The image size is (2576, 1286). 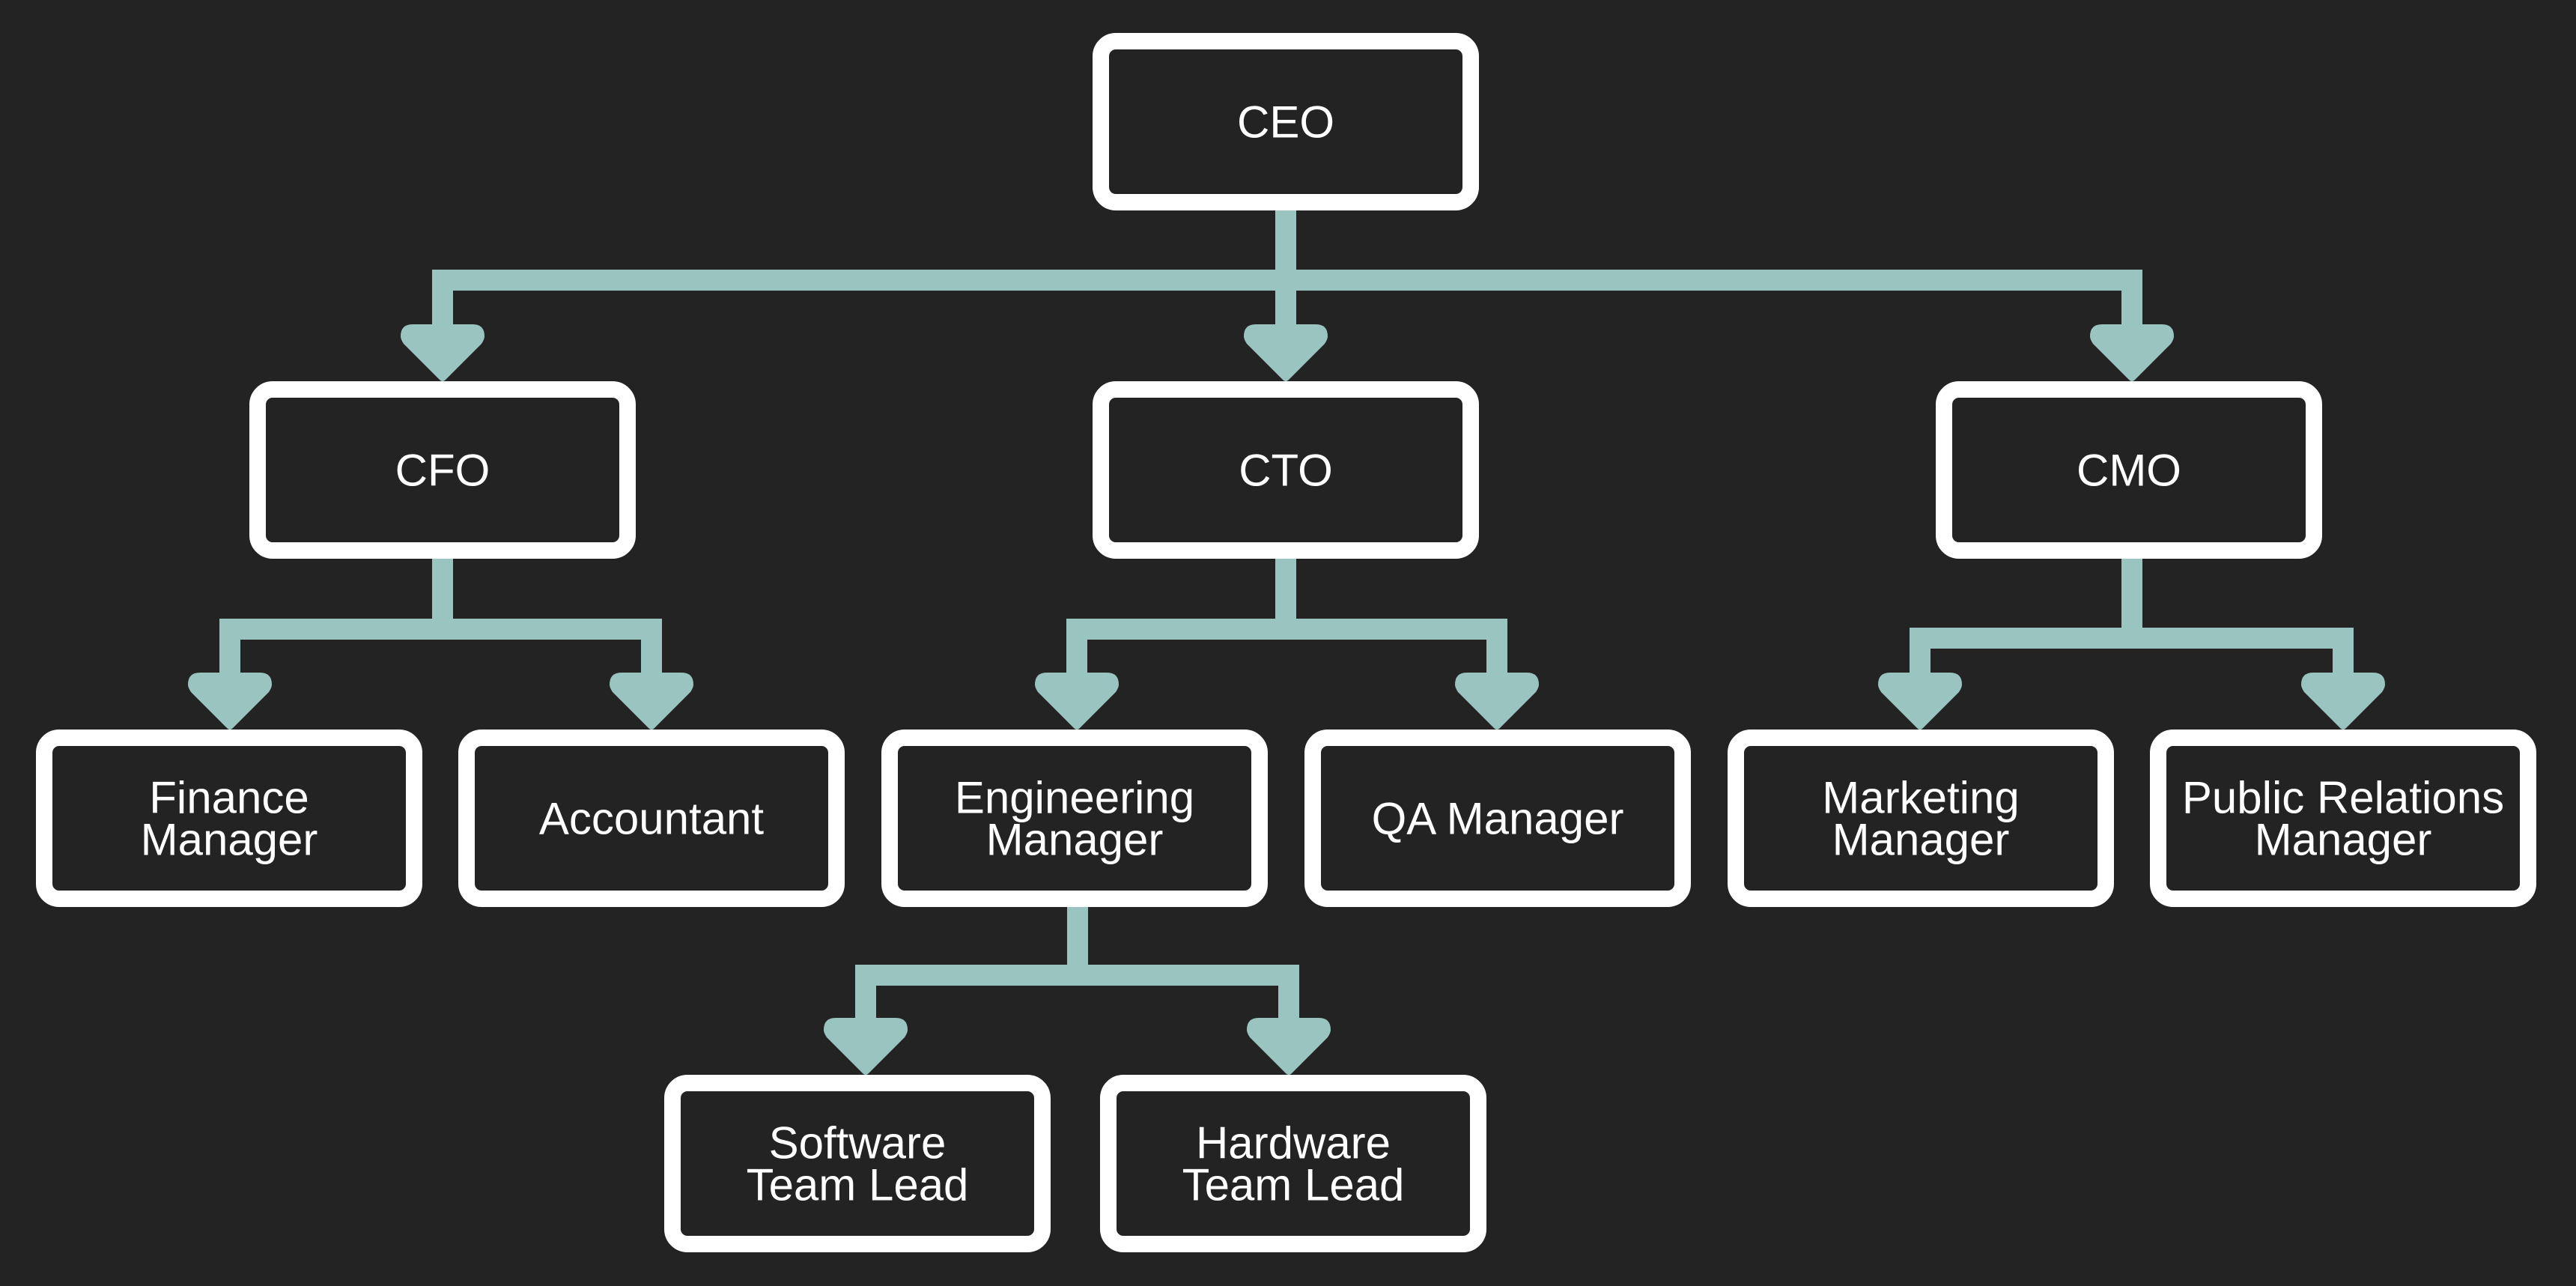 I want to click on node-public-relations-manager: Public RelationsManager, so click(x=2343, y=818).